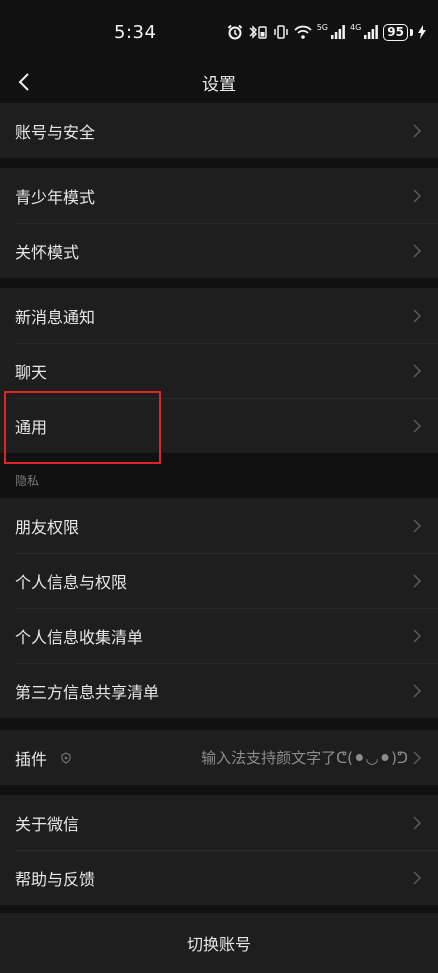 Image resolution: width=438 pixels, height=973 pixels. I want to click on row-label: 关怀模式, so click(47, 252).